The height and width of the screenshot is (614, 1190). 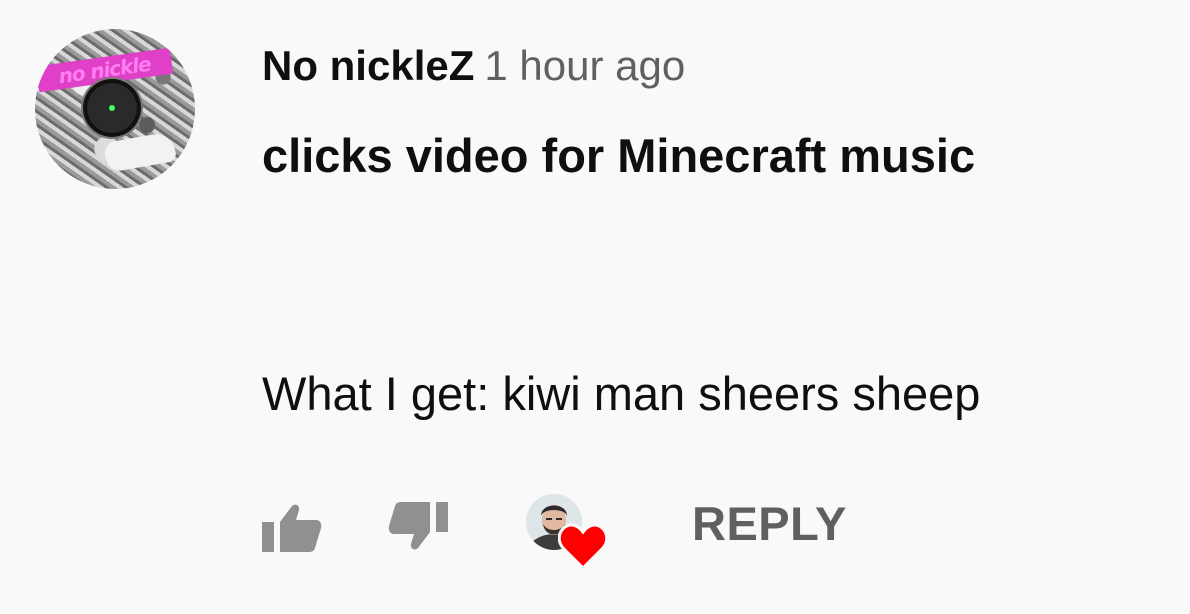 I want to click on avatar-figure, so click(x=140, y=152).